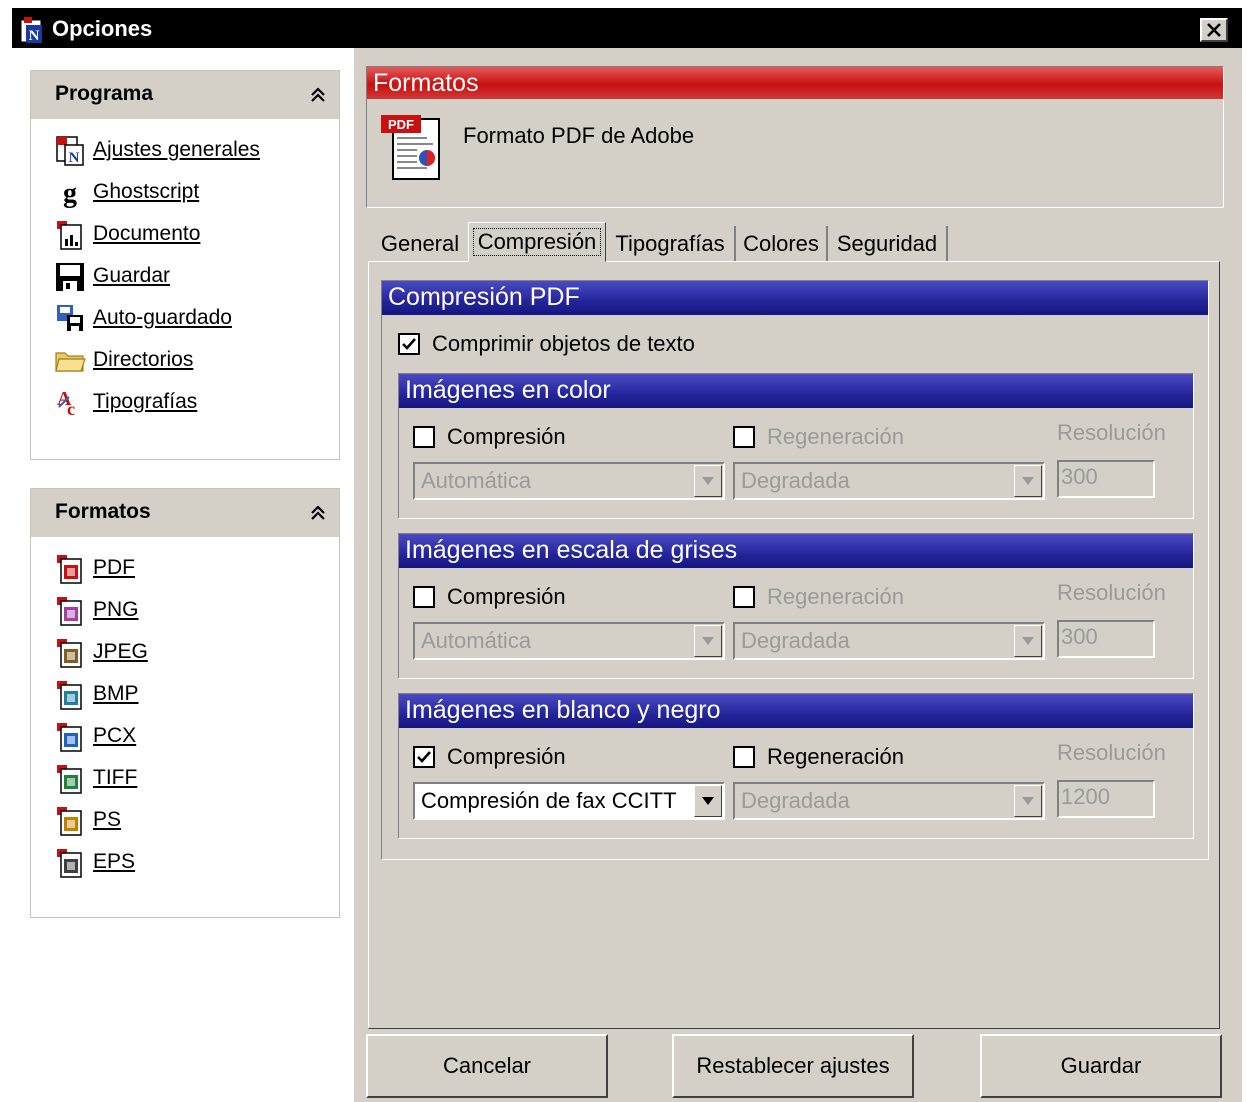  I want to click on regeneration-label: Regeneración, so click(835, 756).